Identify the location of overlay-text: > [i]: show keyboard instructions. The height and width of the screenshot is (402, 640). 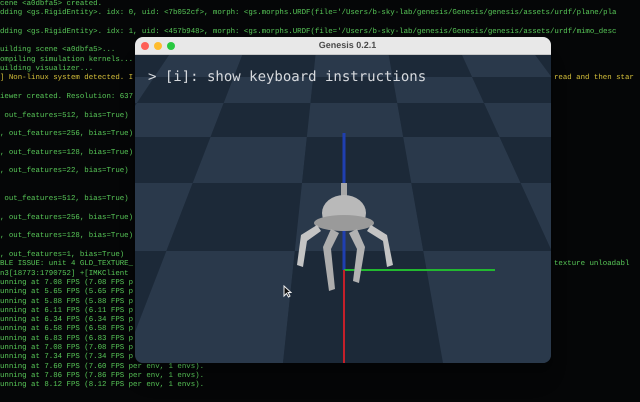
(287, 77).